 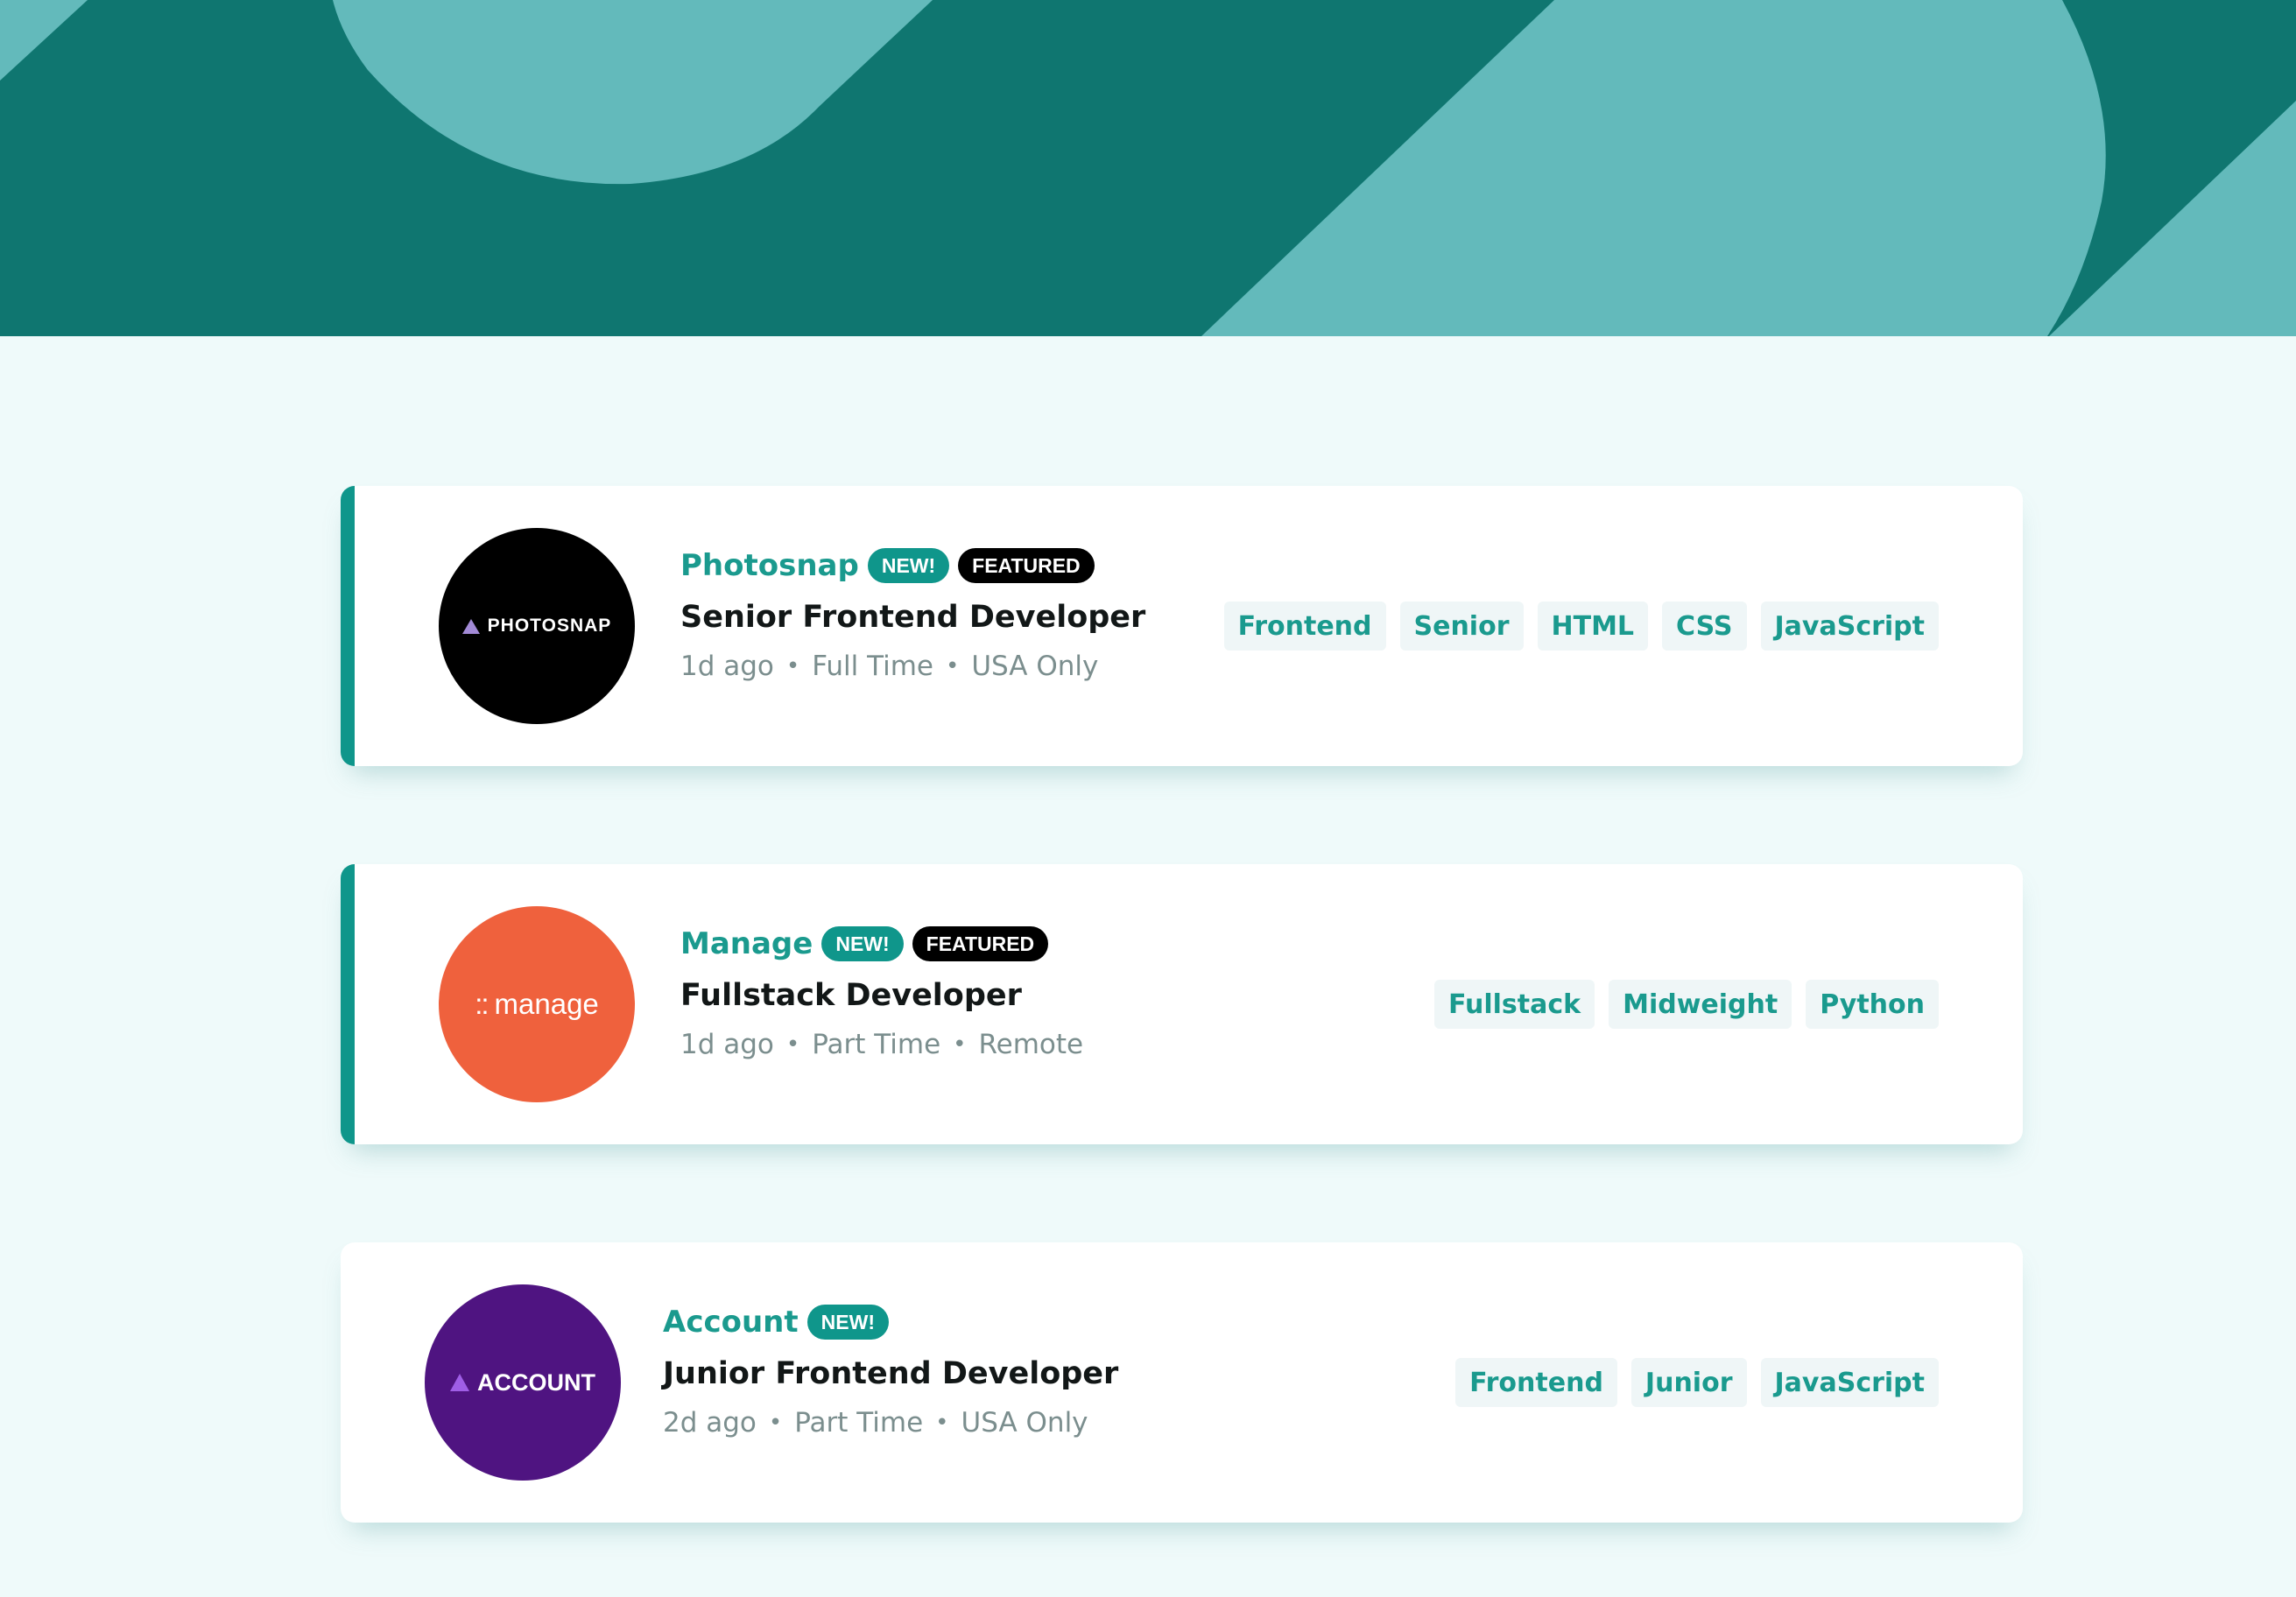 What do you see at coordinates (482, 1004) in the screenshot?
I see `dots-icon: ::` at bounding box center [482, 1004].